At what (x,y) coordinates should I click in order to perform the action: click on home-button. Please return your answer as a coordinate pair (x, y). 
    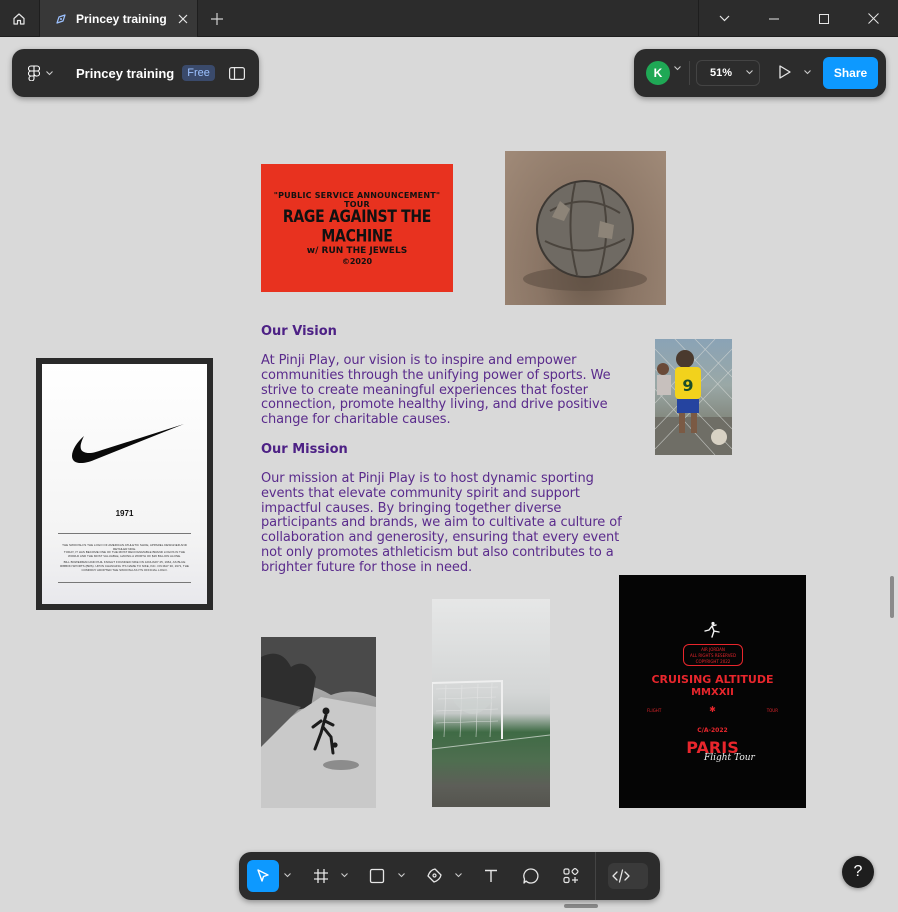
    Looking at the image, I should click on (19, 18).